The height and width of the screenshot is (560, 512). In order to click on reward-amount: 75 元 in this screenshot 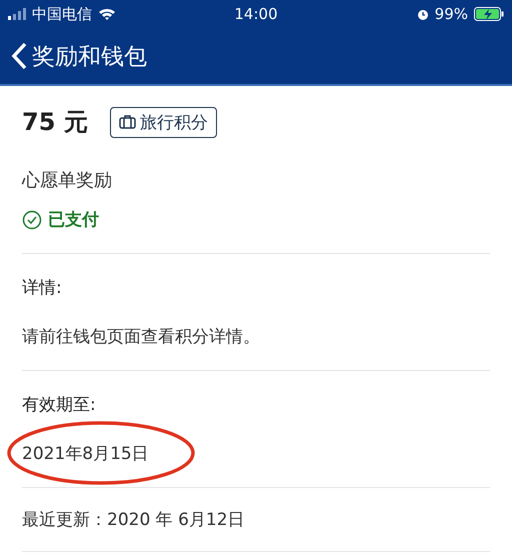, I will do `click(55, 122)`.